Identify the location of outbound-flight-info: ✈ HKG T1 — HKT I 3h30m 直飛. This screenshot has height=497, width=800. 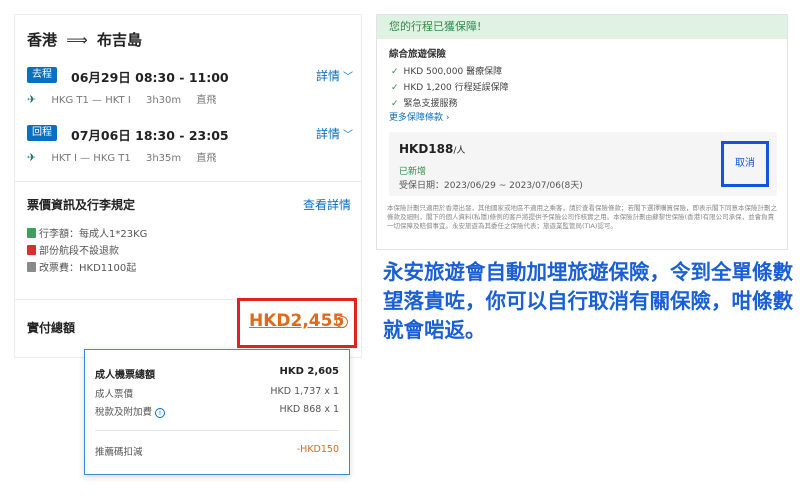
(127, 98).